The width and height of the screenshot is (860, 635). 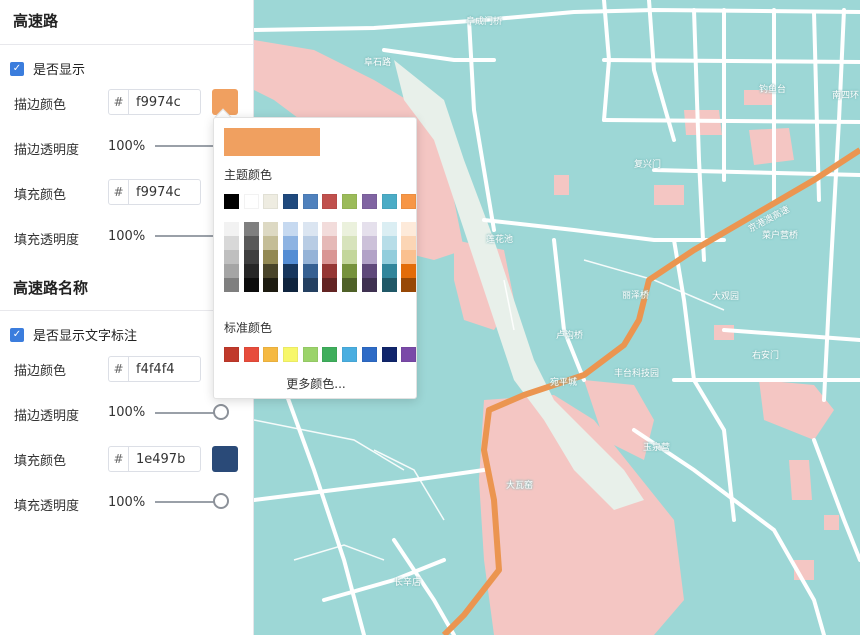 I want to click on fill-opacity-slider, so click(x=188, y=236).